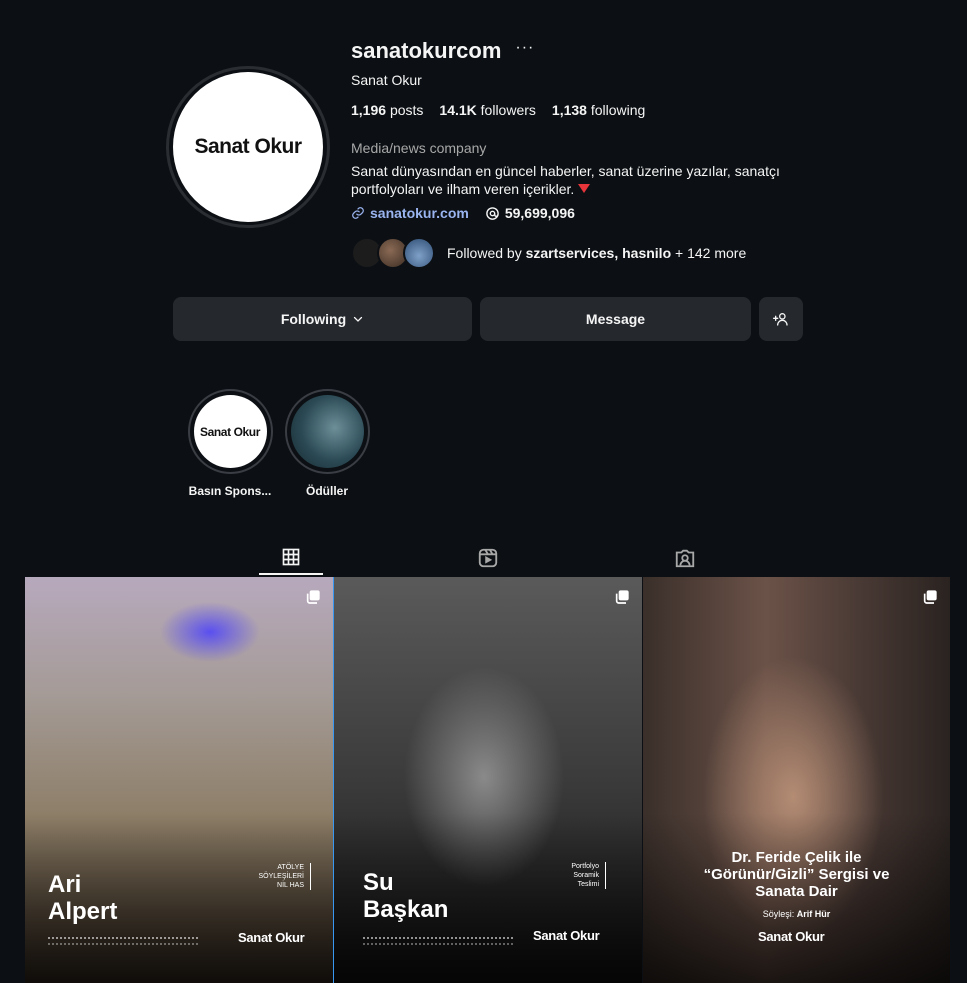 Image resolution: width=967 pixels, height=983 pixels. I want to click on red-triangle-icon, so click(584, 188).